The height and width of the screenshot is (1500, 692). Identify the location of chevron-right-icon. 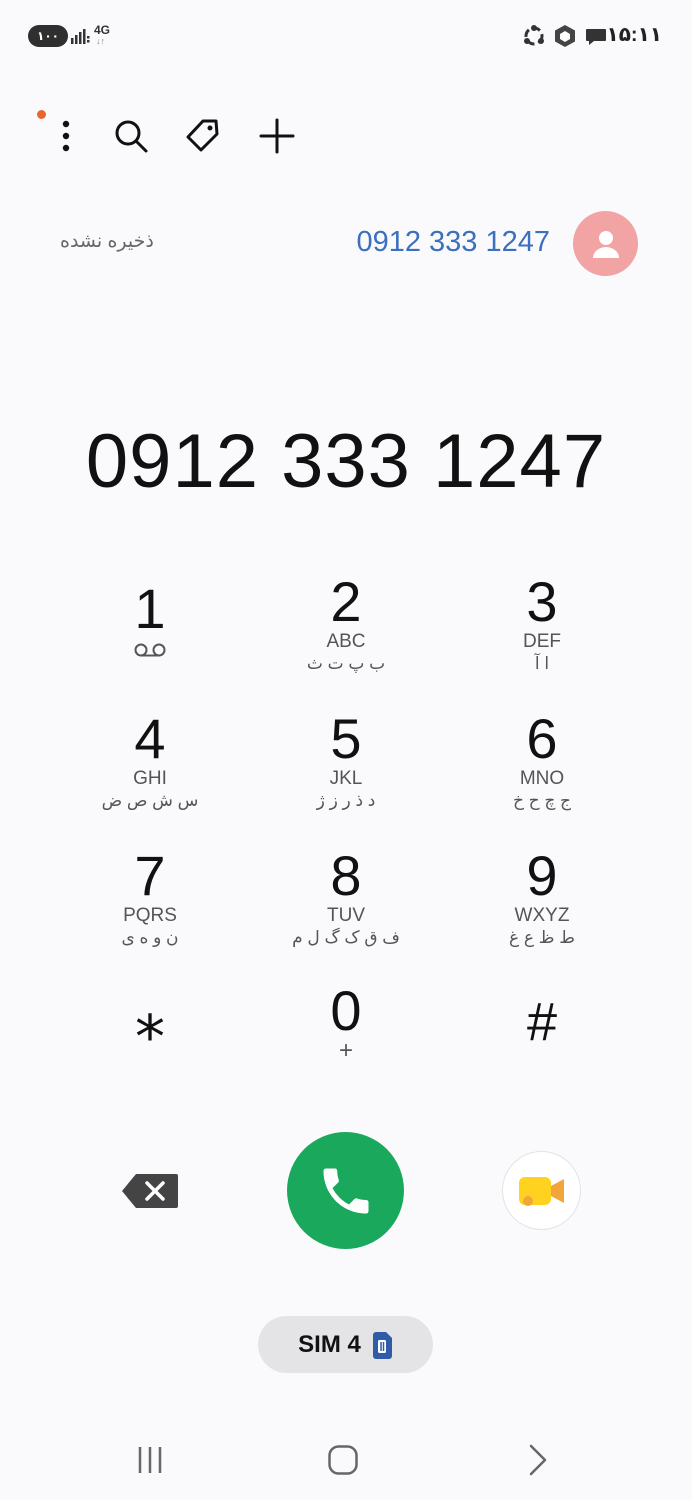
(538, 1460).